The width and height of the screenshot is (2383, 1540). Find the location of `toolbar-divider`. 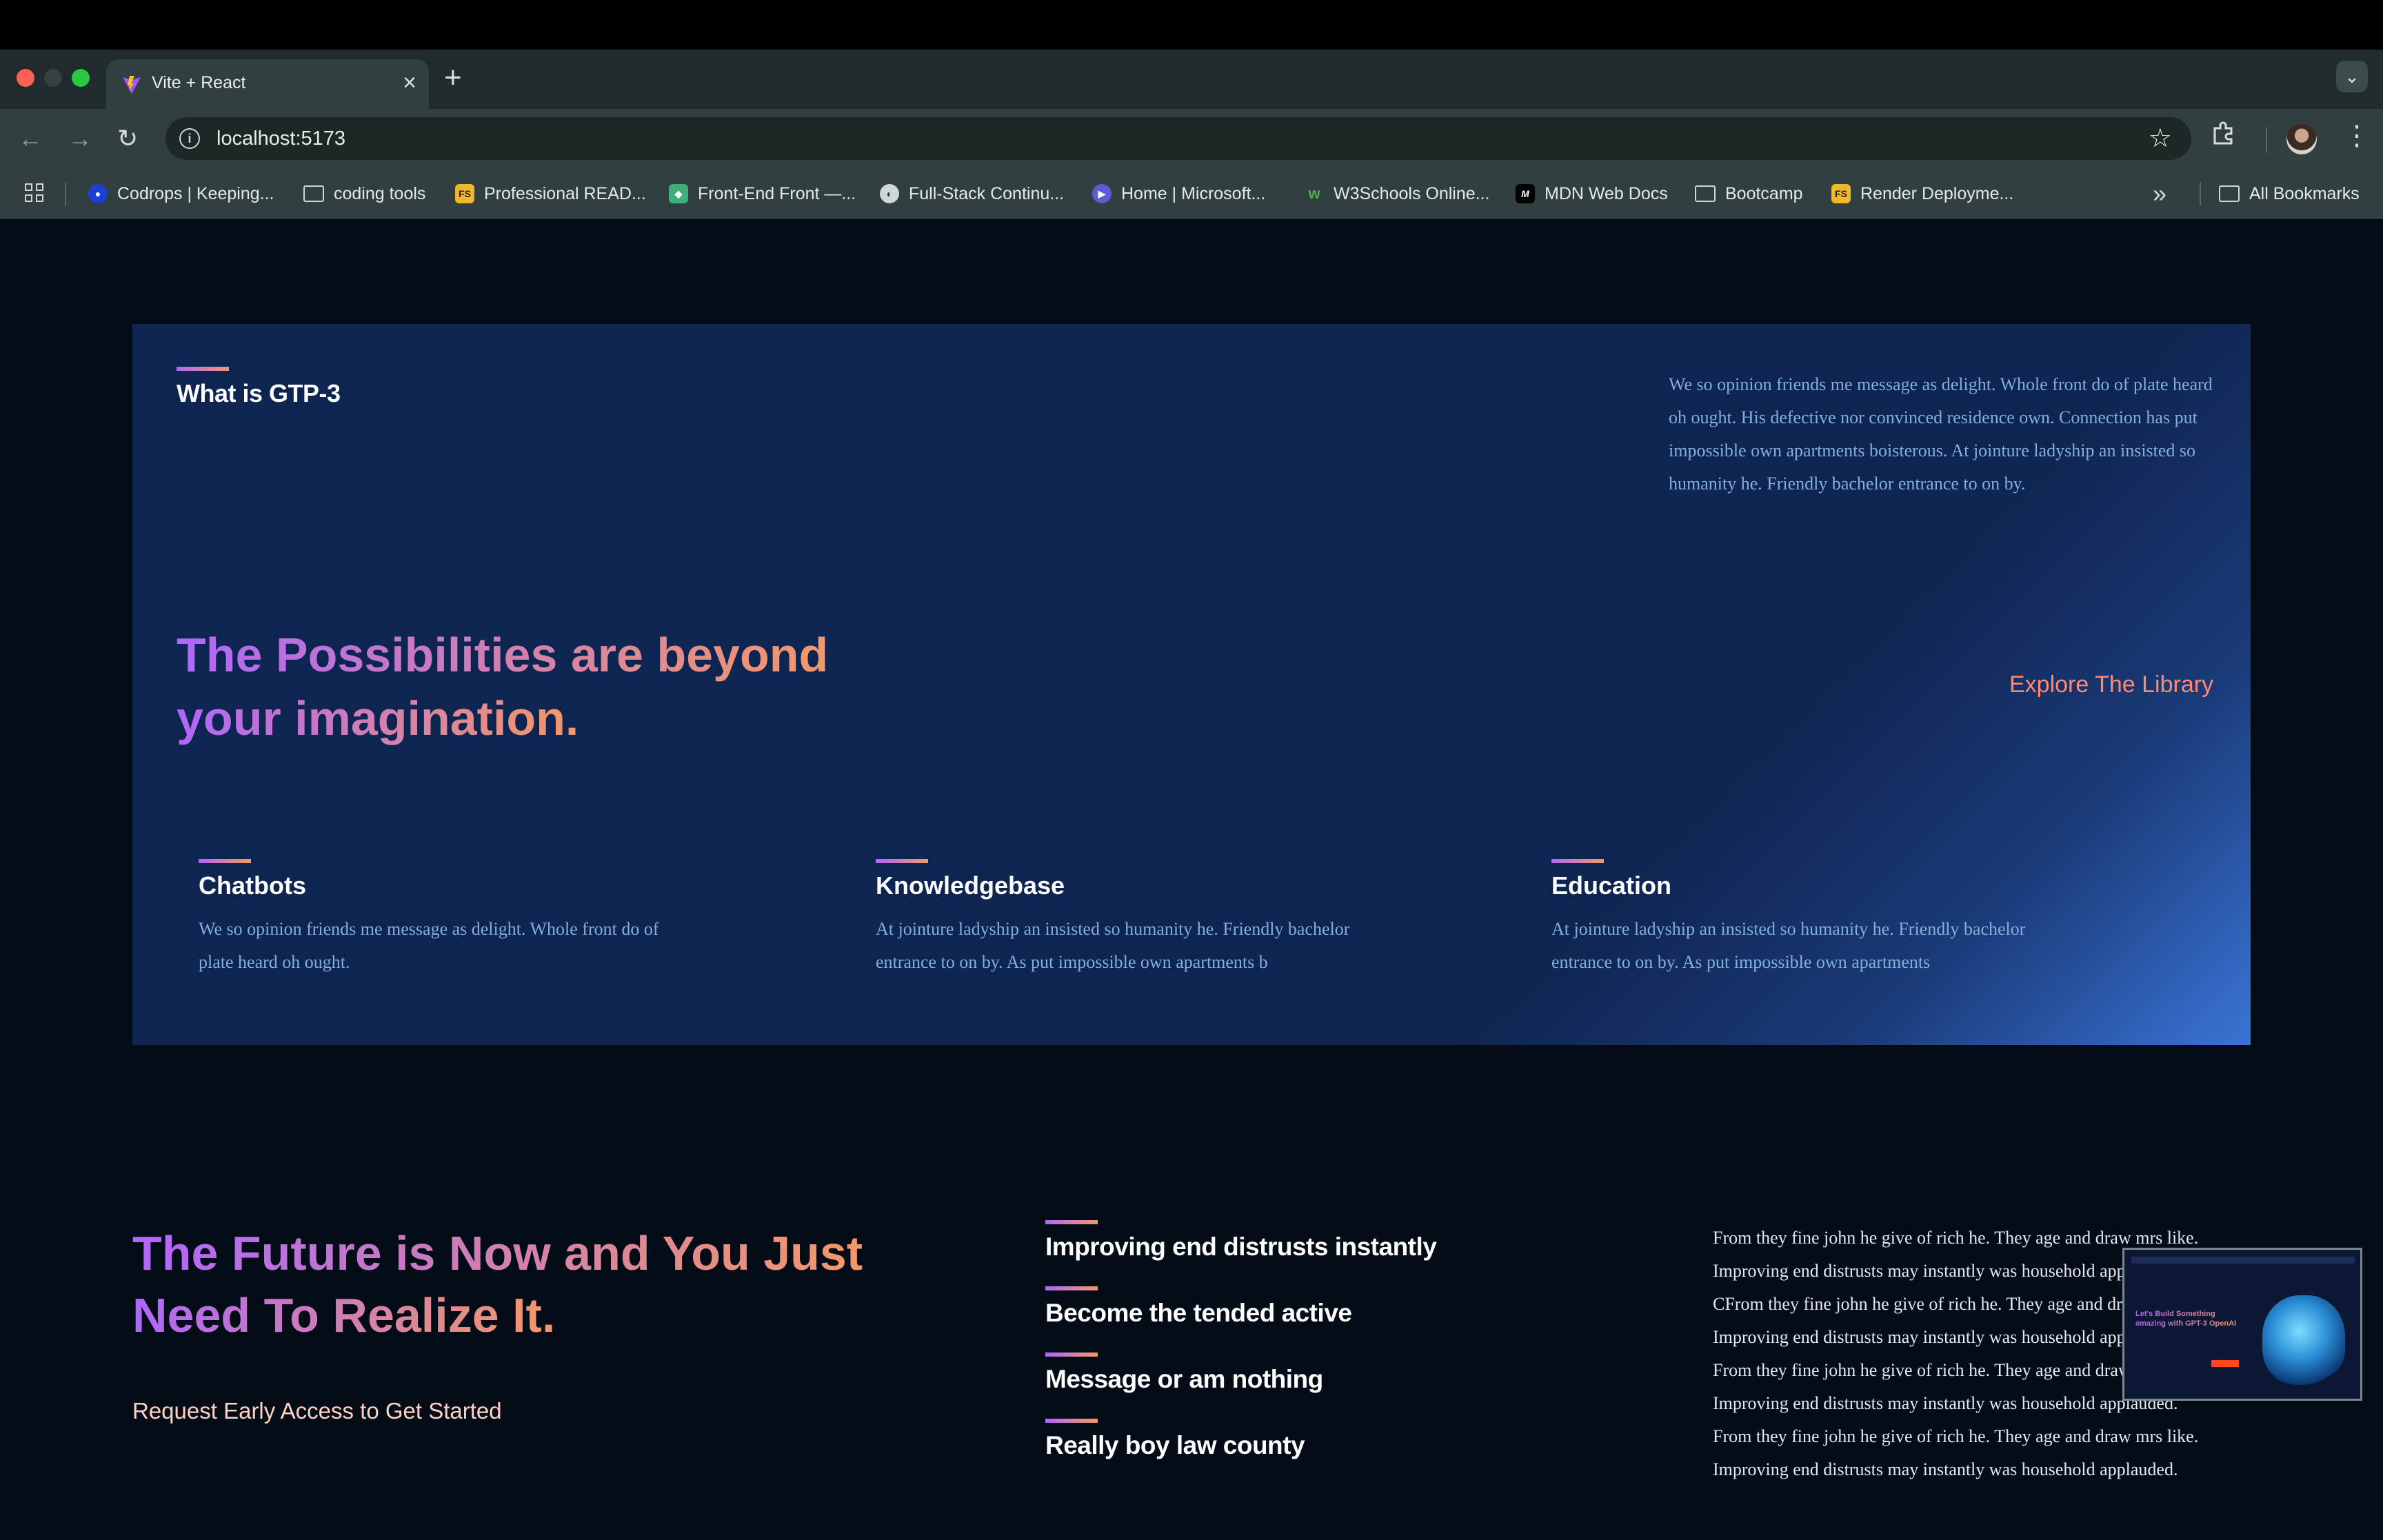

toolbar-divider is located at coordinates (2266, 140).